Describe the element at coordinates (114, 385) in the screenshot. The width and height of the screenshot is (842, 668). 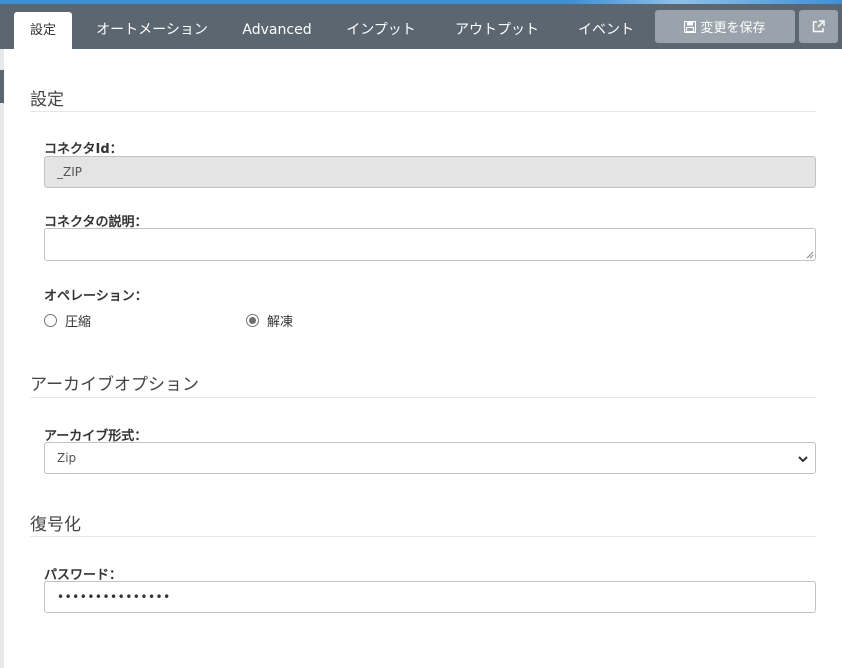
I see `section-title-archive-options: アーカイブオプション` at that location.